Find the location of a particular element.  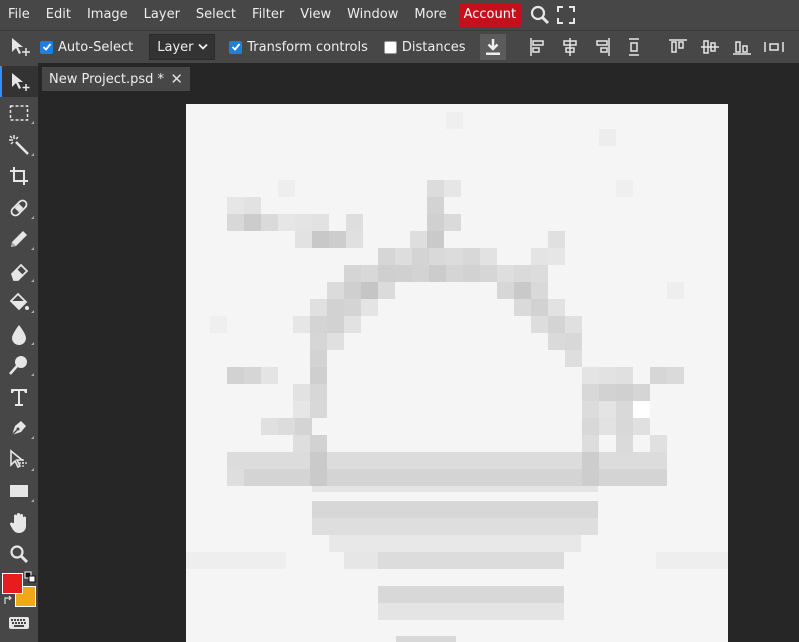

align-bottom-icon is located at coordinates (741, 48).